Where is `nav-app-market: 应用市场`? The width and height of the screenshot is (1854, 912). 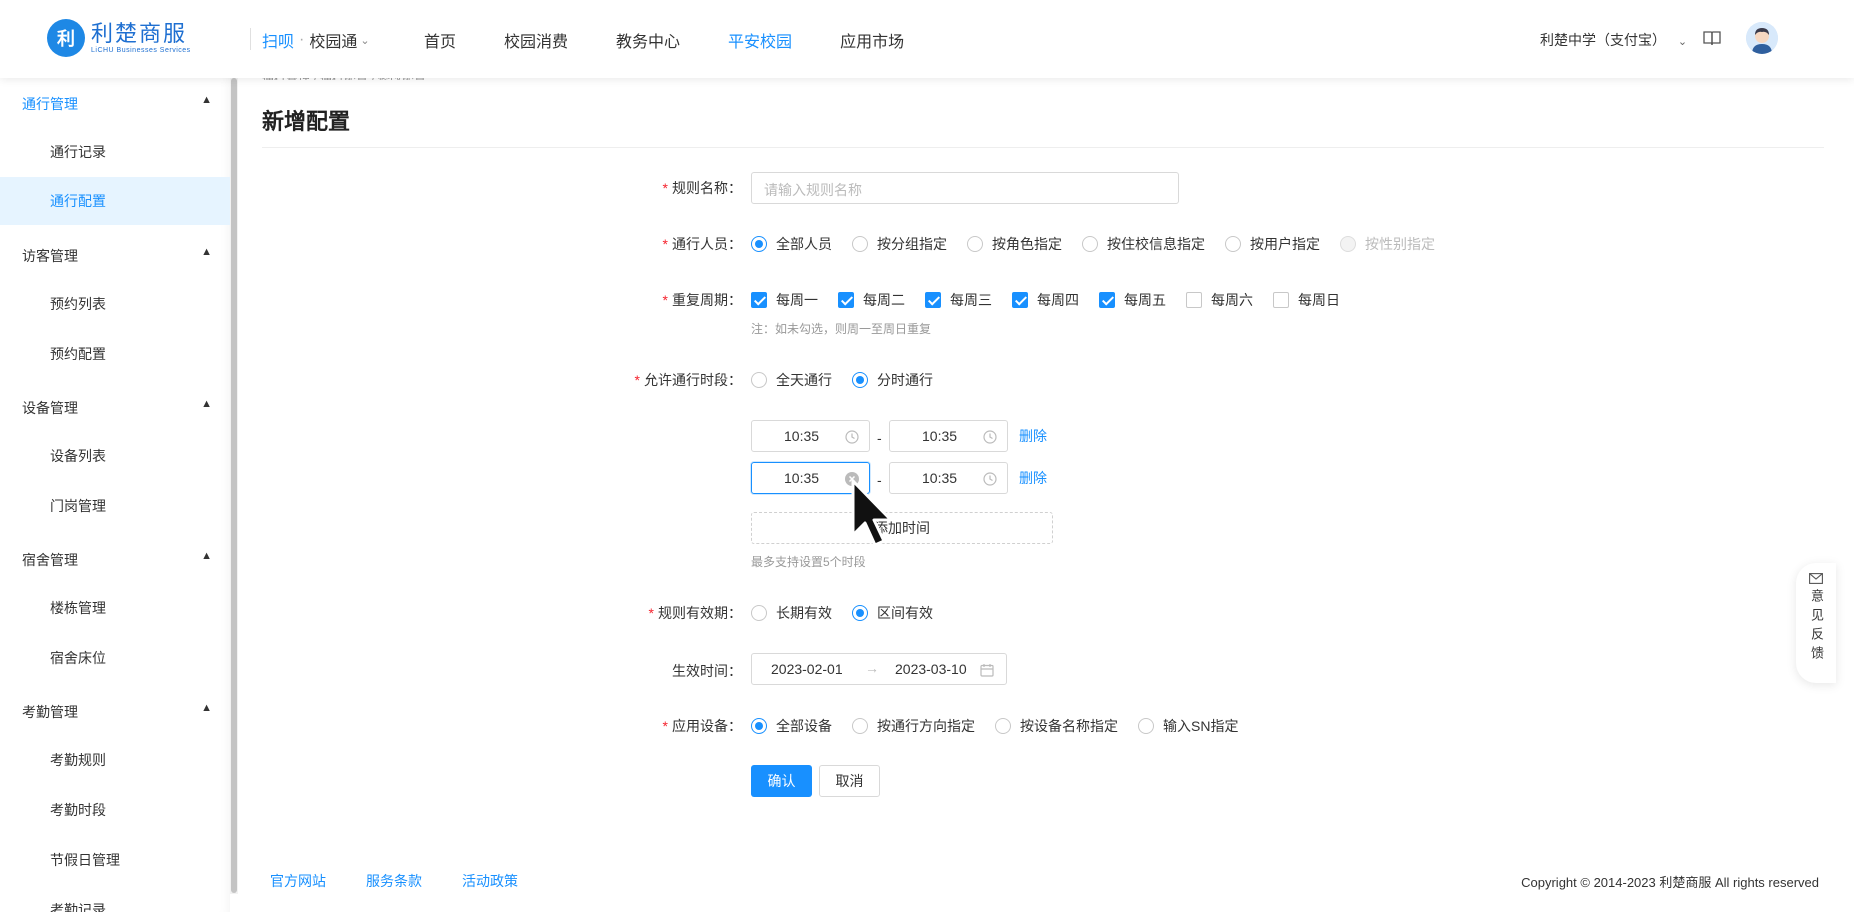
nav-app-market: 应用市场 is located at coordinates (872, 40).